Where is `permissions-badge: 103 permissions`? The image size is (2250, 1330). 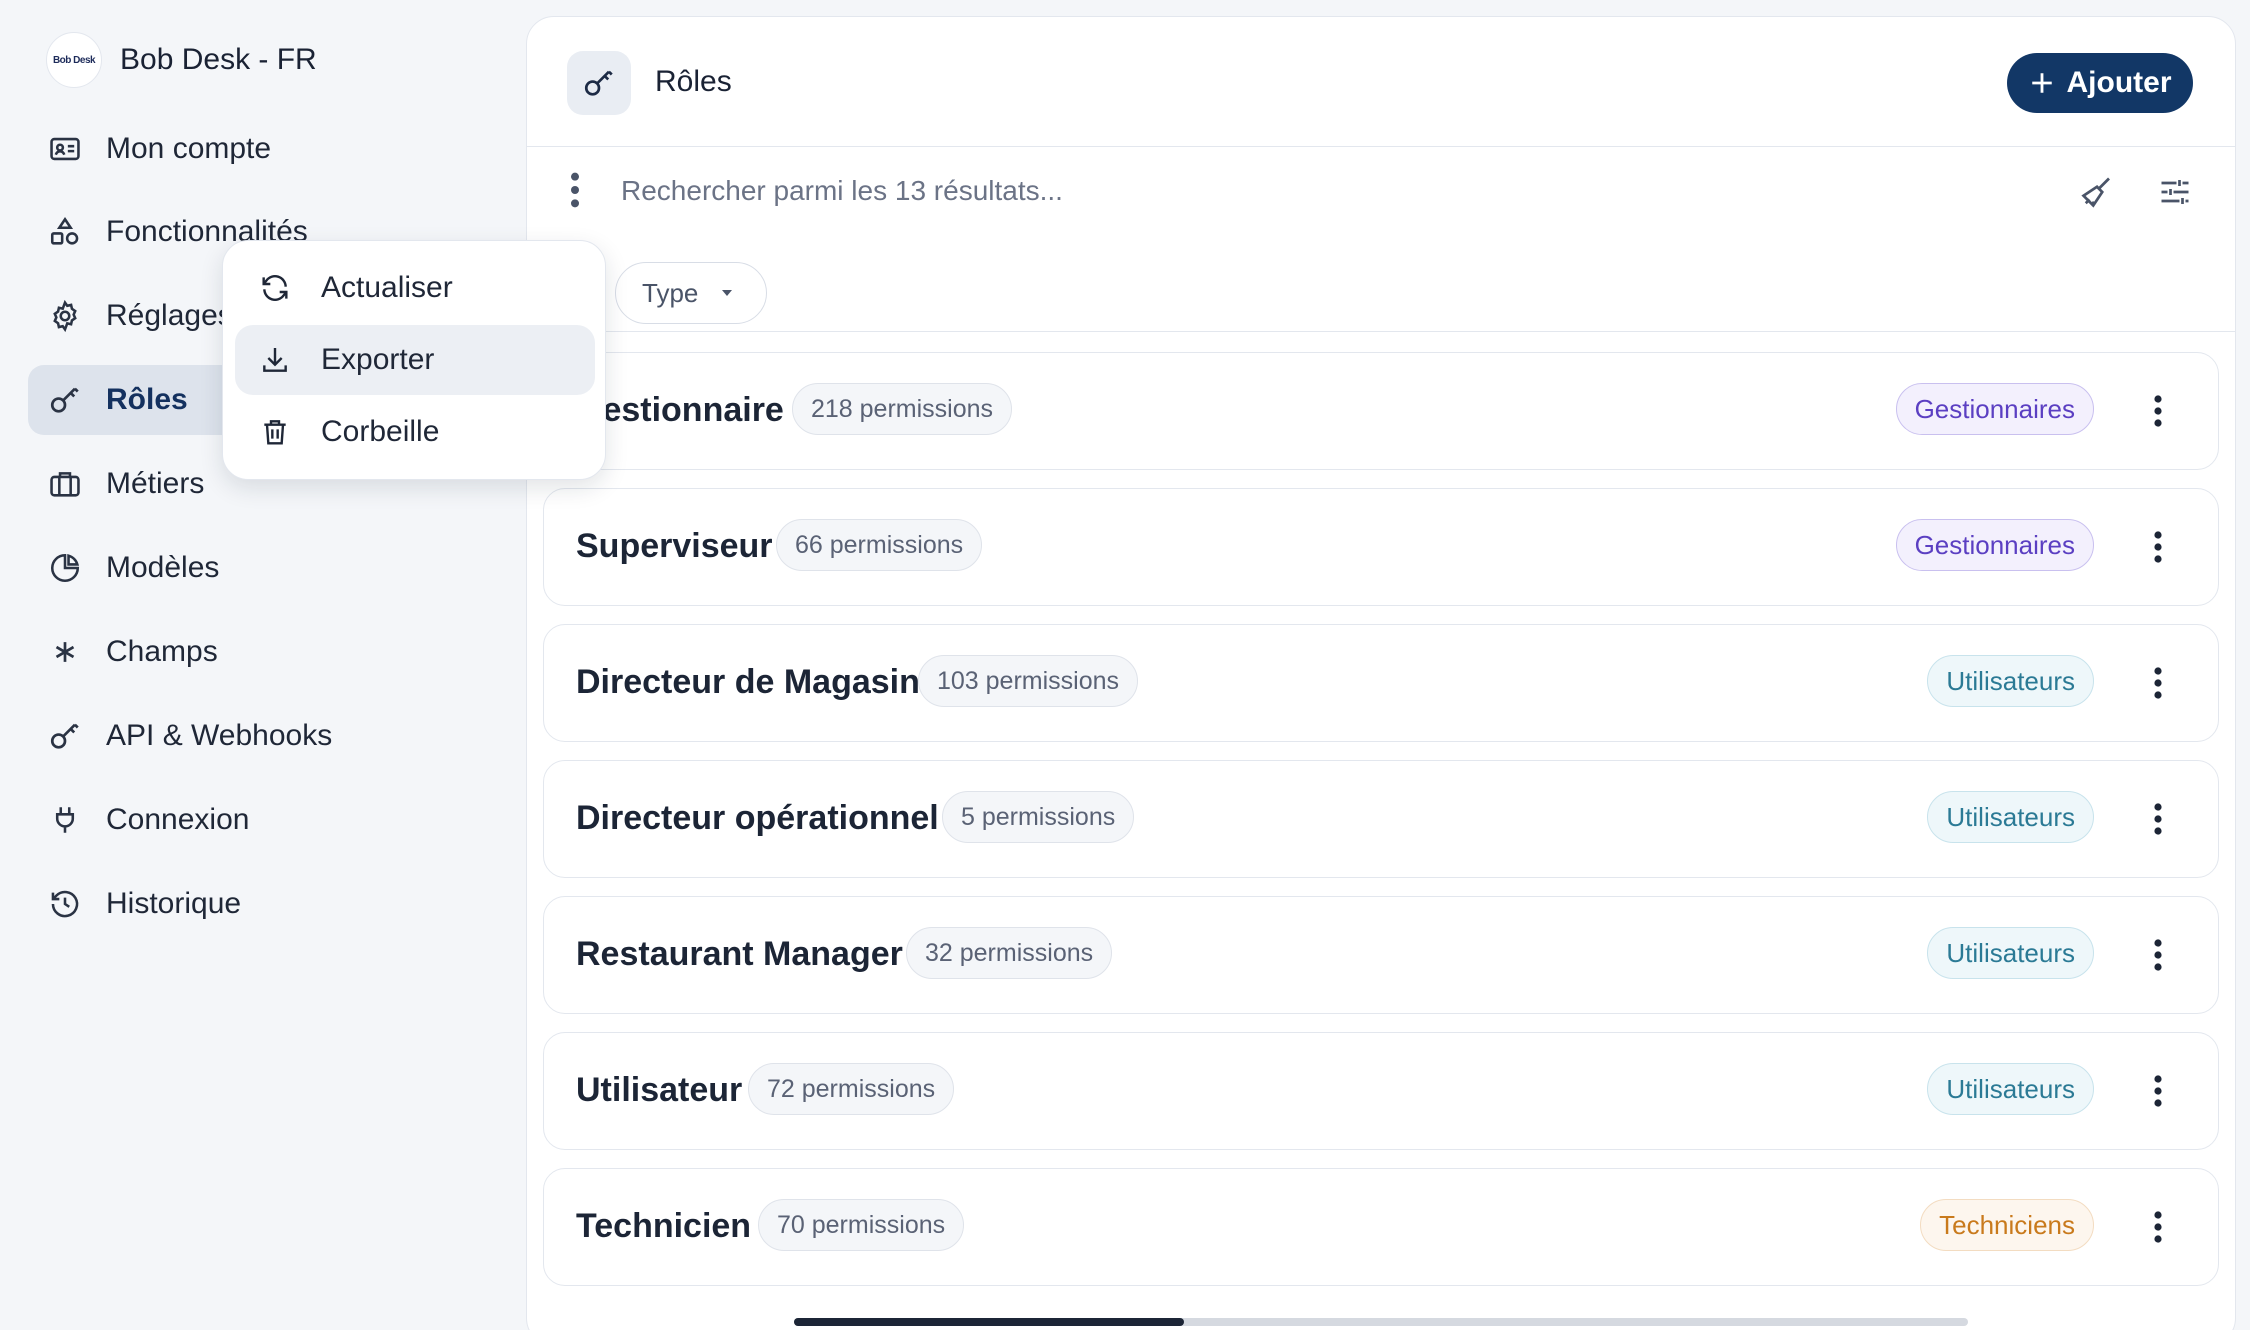
permissions-badge: 103 permissions is located at coordinates (1028, 681).